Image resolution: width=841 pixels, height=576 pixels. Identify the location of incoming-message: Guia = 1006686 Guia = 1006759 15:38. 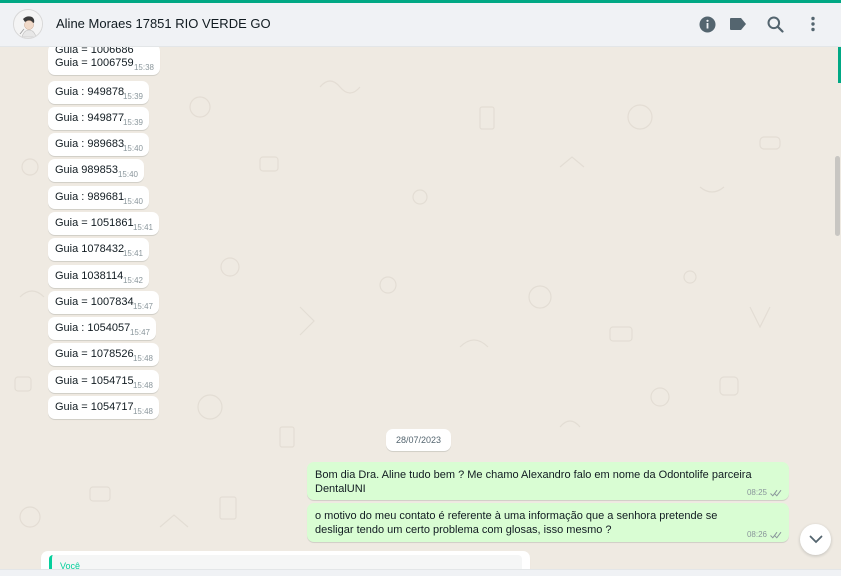
(104, 61).